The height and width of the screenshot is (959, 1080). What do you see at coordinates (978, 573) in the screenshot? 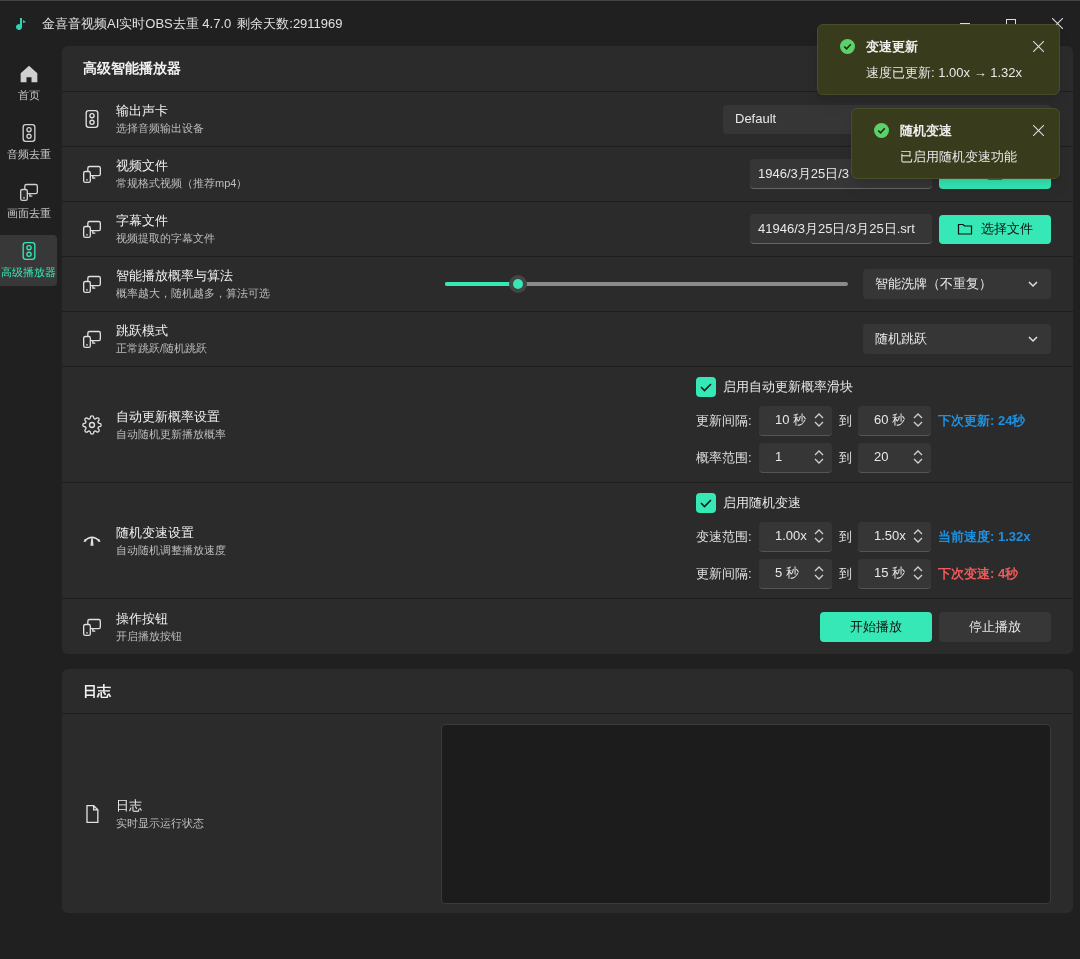
I see `status-note: 下次变速: 4秒` at bounding box center [978, 573].